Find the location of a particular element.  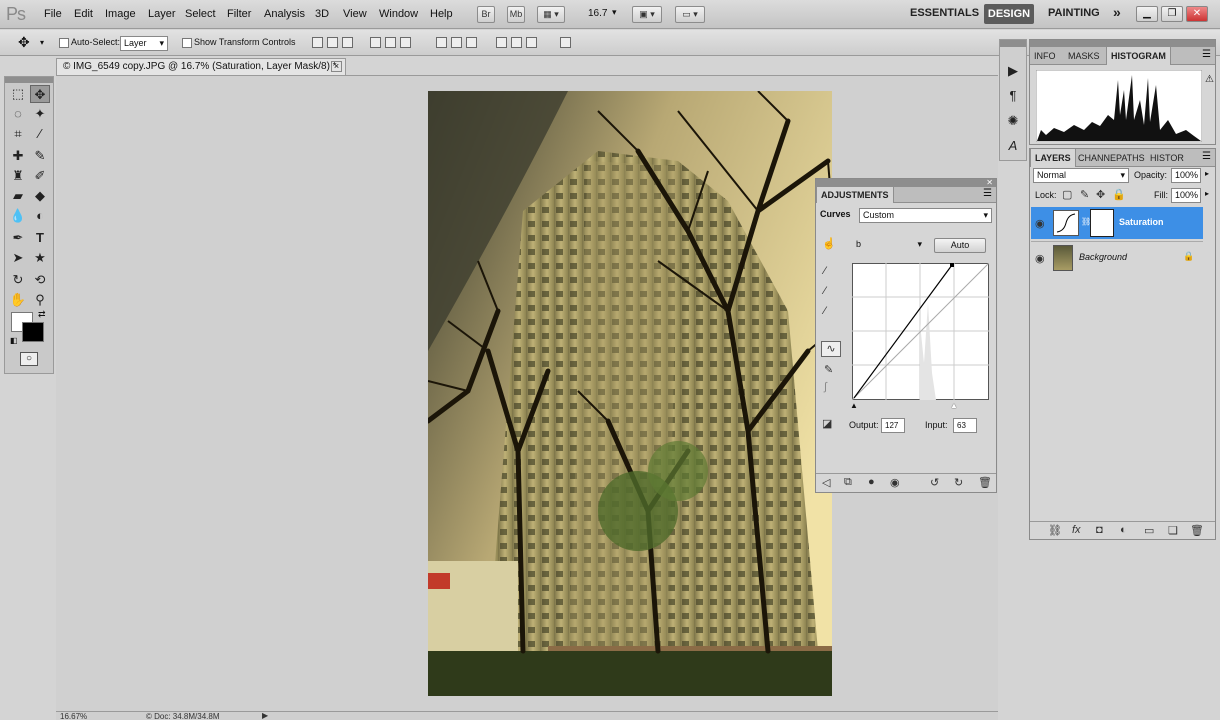

workspace-painting: PAINTING is located at coordinates (1074, 13).